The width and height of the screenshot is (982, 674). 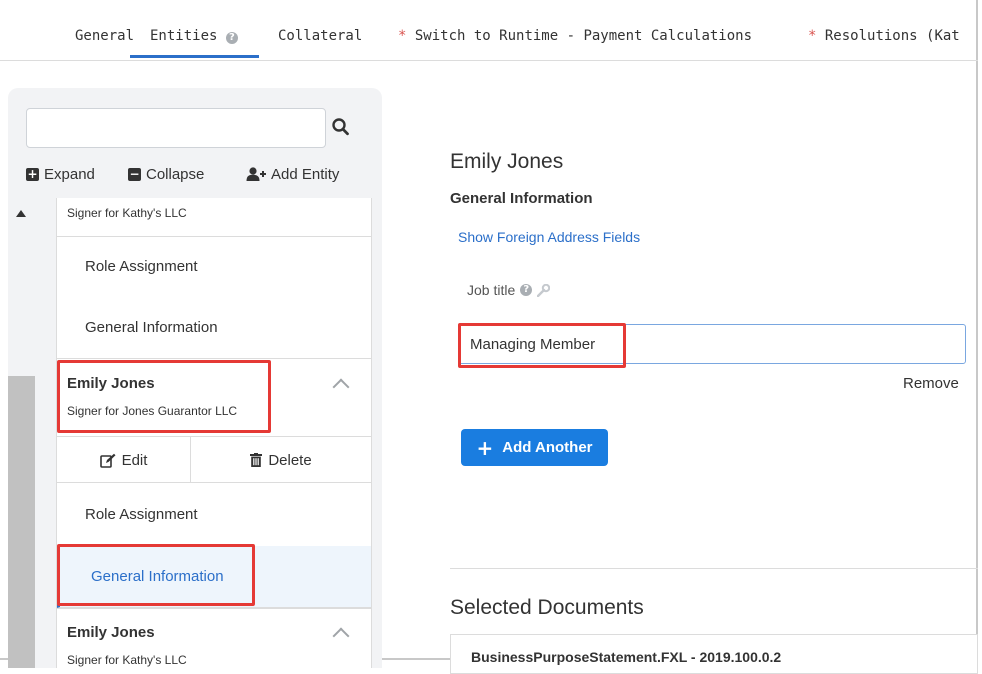 What do you see at coordinates (549, 237) in the screenshot?
I see `show-foreign-address-link: Show Foreign Address Fields` at bounding box center [549, 237].